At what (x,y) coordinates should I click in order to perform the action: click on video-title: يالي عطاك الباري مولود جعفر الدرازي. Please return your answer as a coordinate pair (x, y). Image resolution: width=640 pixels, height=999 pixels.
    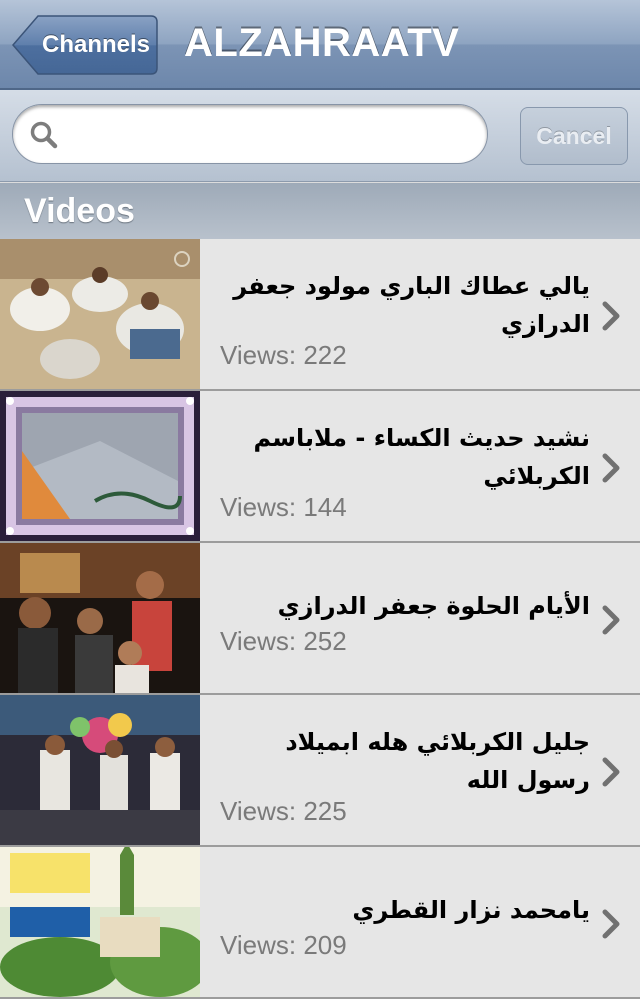
    Looking at the image, I should click on (411, 305).